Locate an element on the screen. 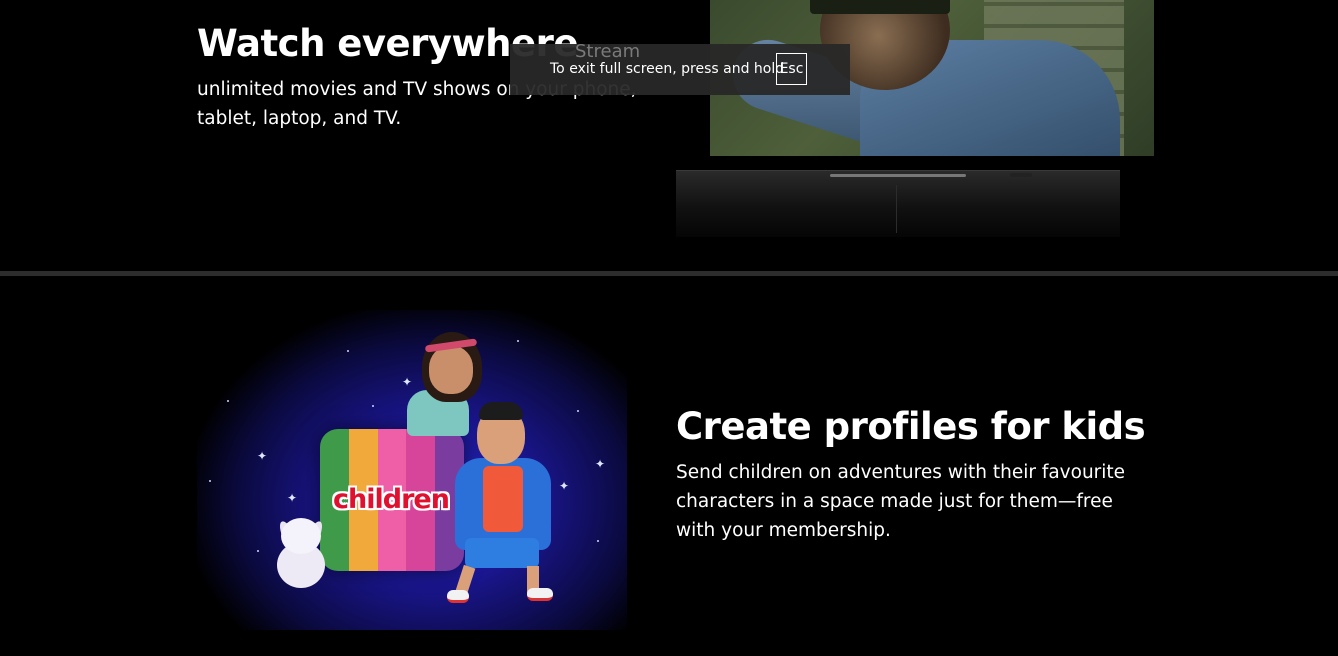  boy-character-shorts is located at coordinates (502, 553).